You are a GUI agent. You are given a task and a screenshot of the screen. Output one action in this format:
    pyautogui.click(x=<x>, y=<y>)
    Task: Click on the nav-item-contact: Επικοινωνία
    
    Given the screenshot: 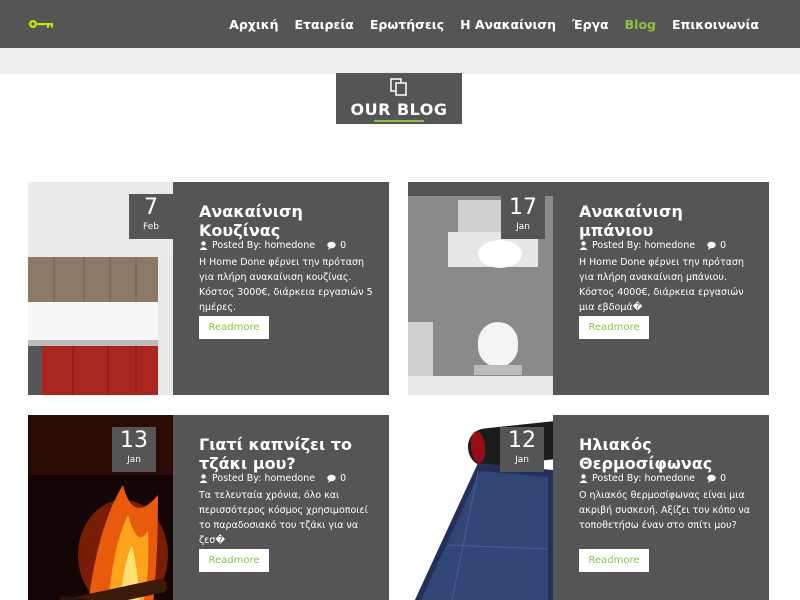 What is the action you would take?
    pyautogui.click(x=715, y=24)
    